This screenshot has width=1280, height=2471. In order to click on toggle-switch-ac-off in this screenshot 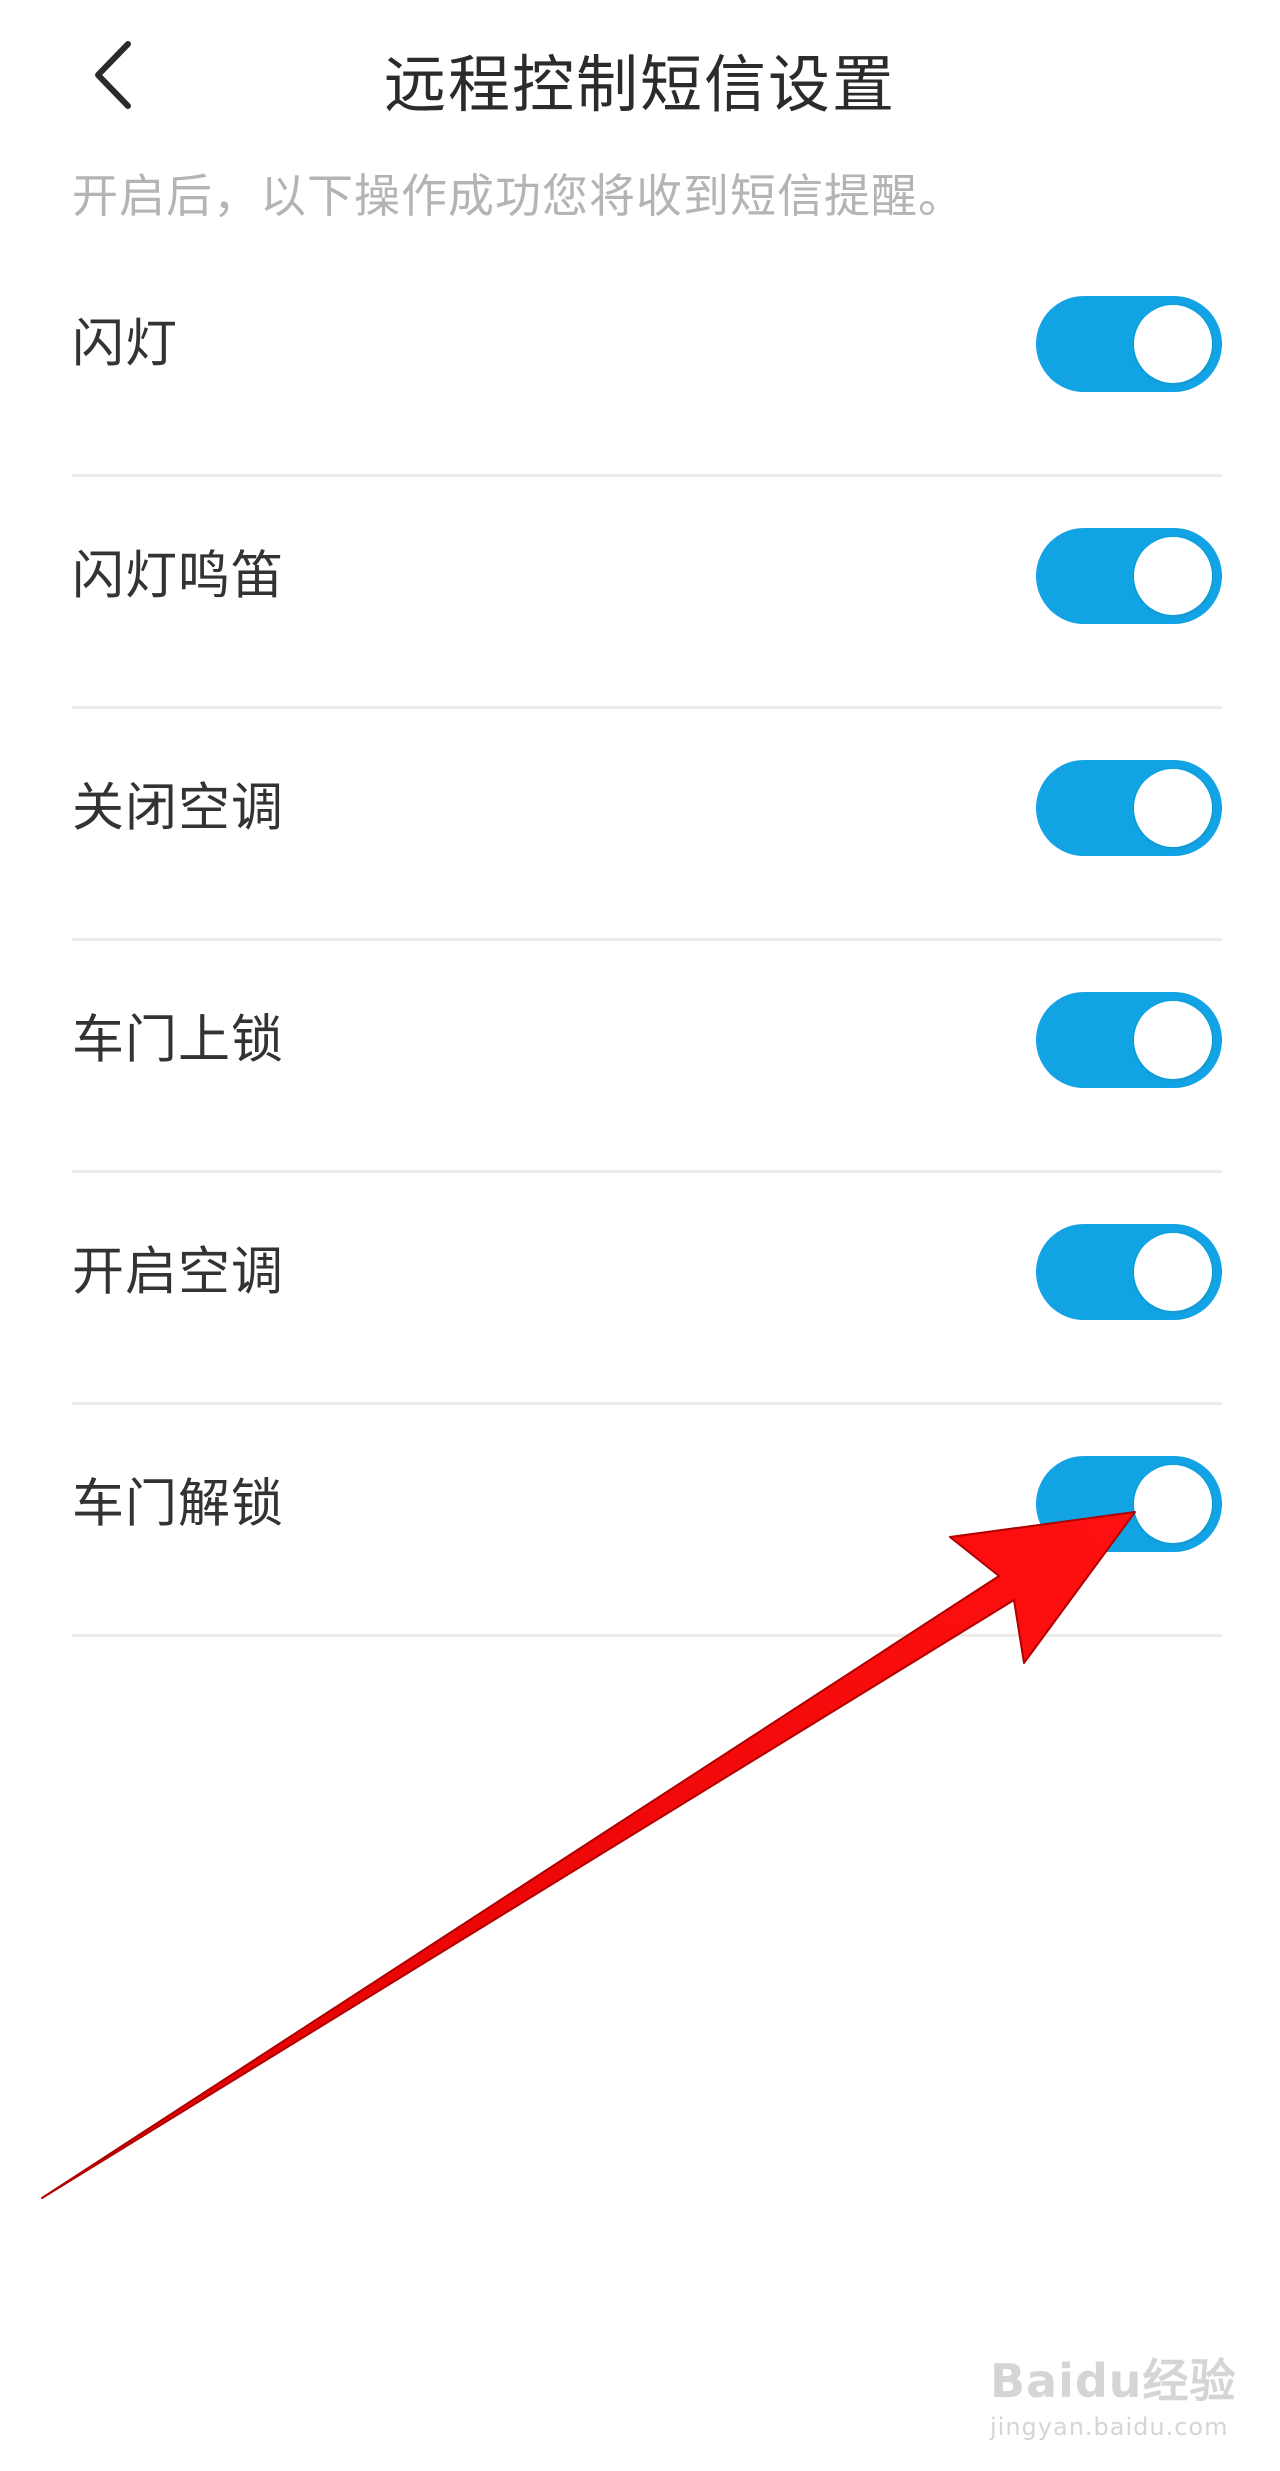, I will do `click(1129, 808)`.